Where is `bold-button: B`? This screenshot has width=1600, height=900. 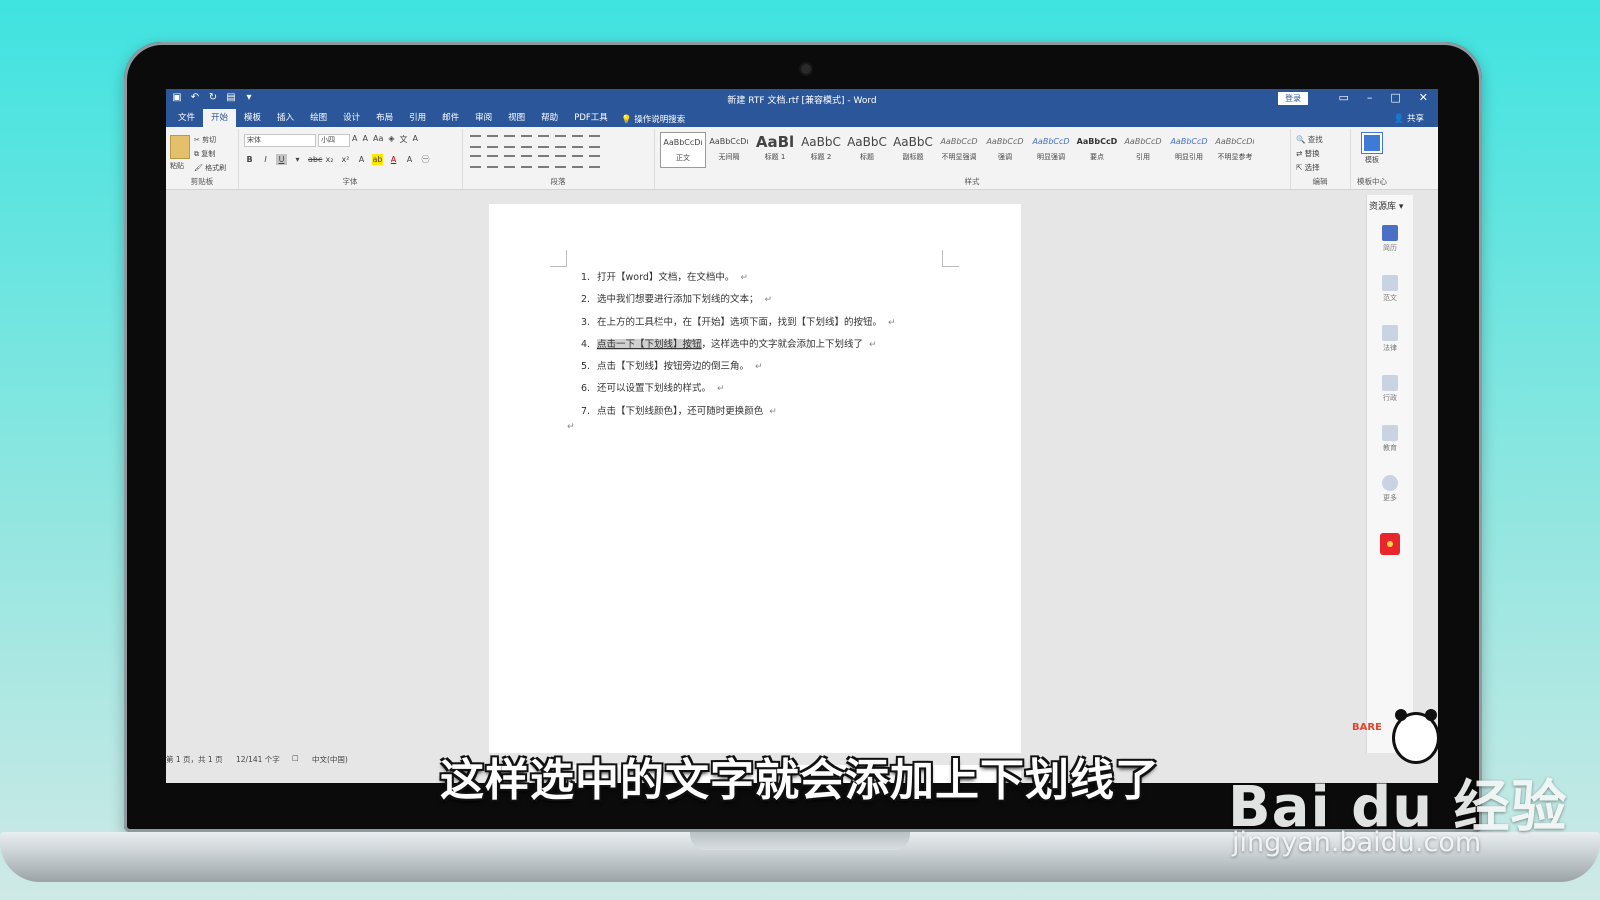 bold-button: B is located at coordinates (249, 159).